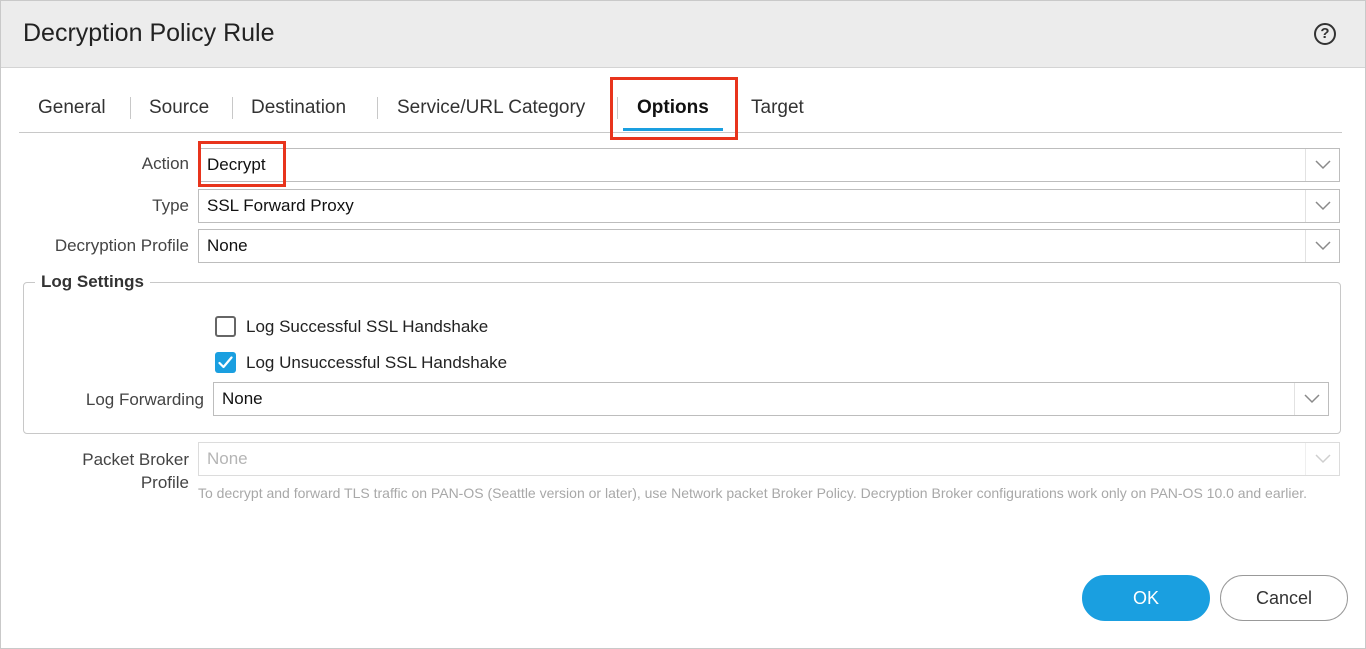 This screenshot has height=649, width=1366. I want to click on dialog-title: Decryption Policy Rule, so click(149, 33).